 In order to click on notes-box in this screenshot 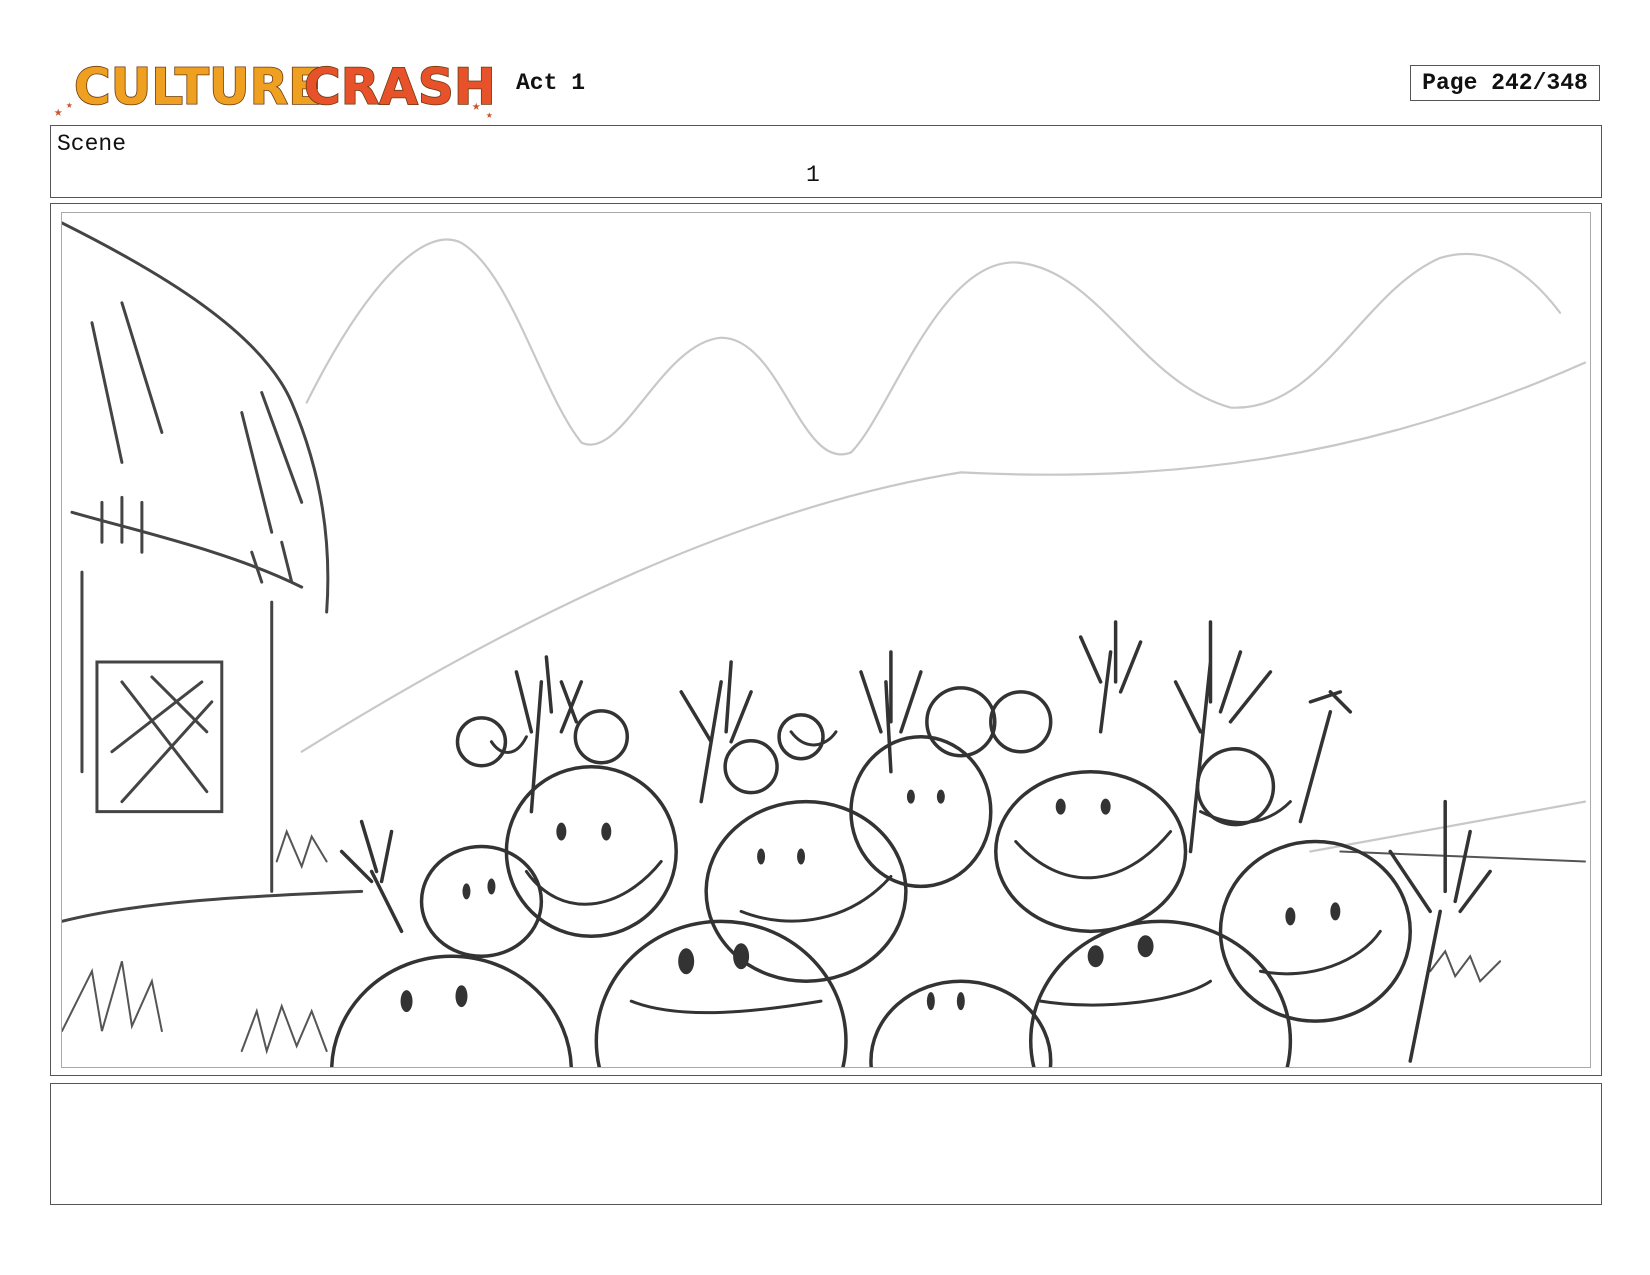, I will do `click(826, 1144)`.